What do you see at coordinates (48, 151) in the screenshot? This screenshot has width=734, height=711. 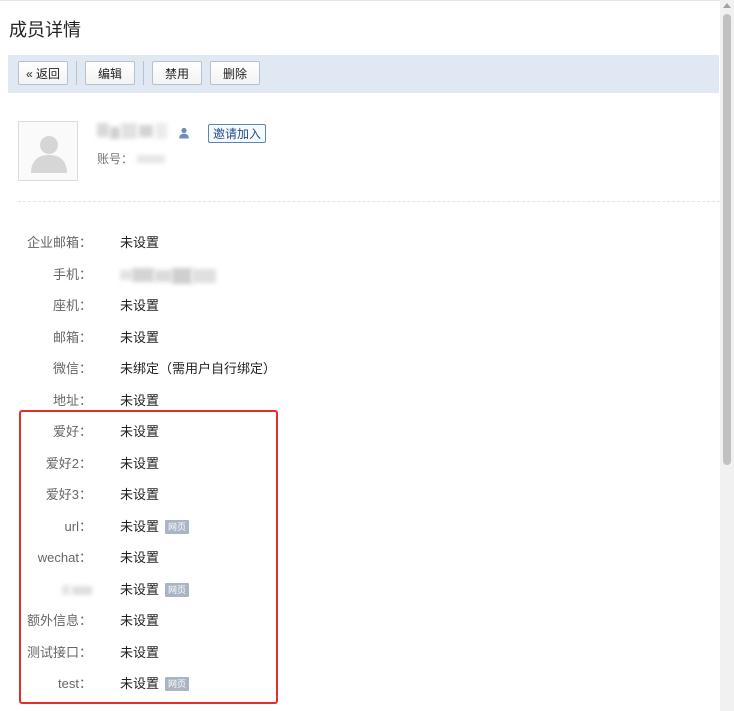 I see `default-avatar-icon` at bounding box center [48, 151].